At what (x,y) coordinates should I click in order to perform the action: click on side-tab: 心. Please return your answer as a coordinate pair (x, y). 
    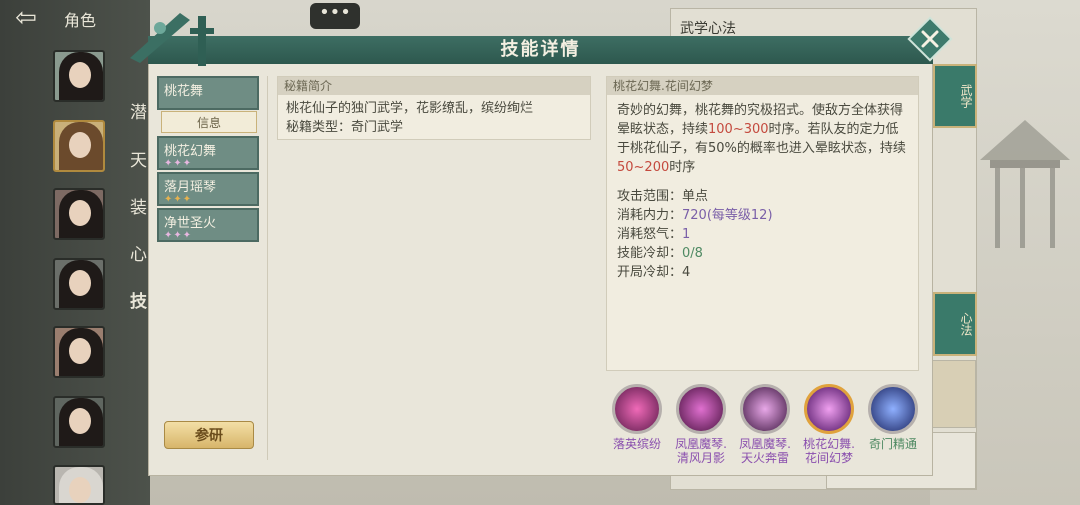
    Looking at the image, I should click on (138, 252).